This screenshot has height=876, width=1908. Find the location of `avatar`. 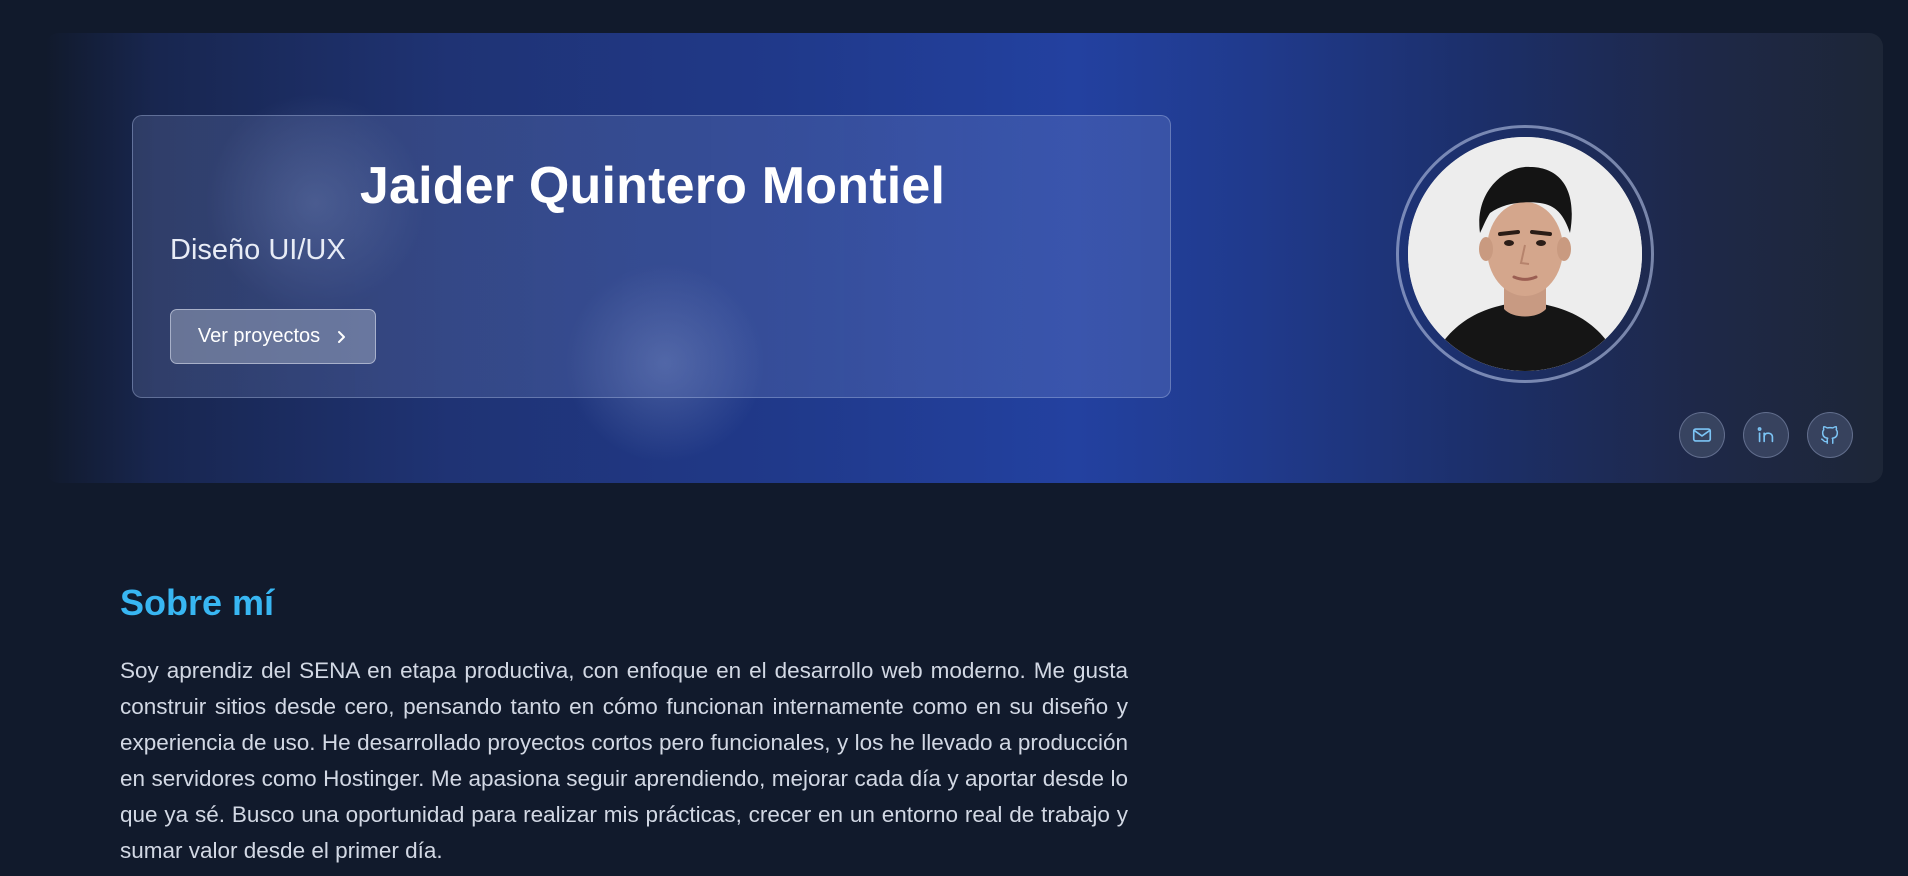

avatar is located at coordinates (1525, 254).